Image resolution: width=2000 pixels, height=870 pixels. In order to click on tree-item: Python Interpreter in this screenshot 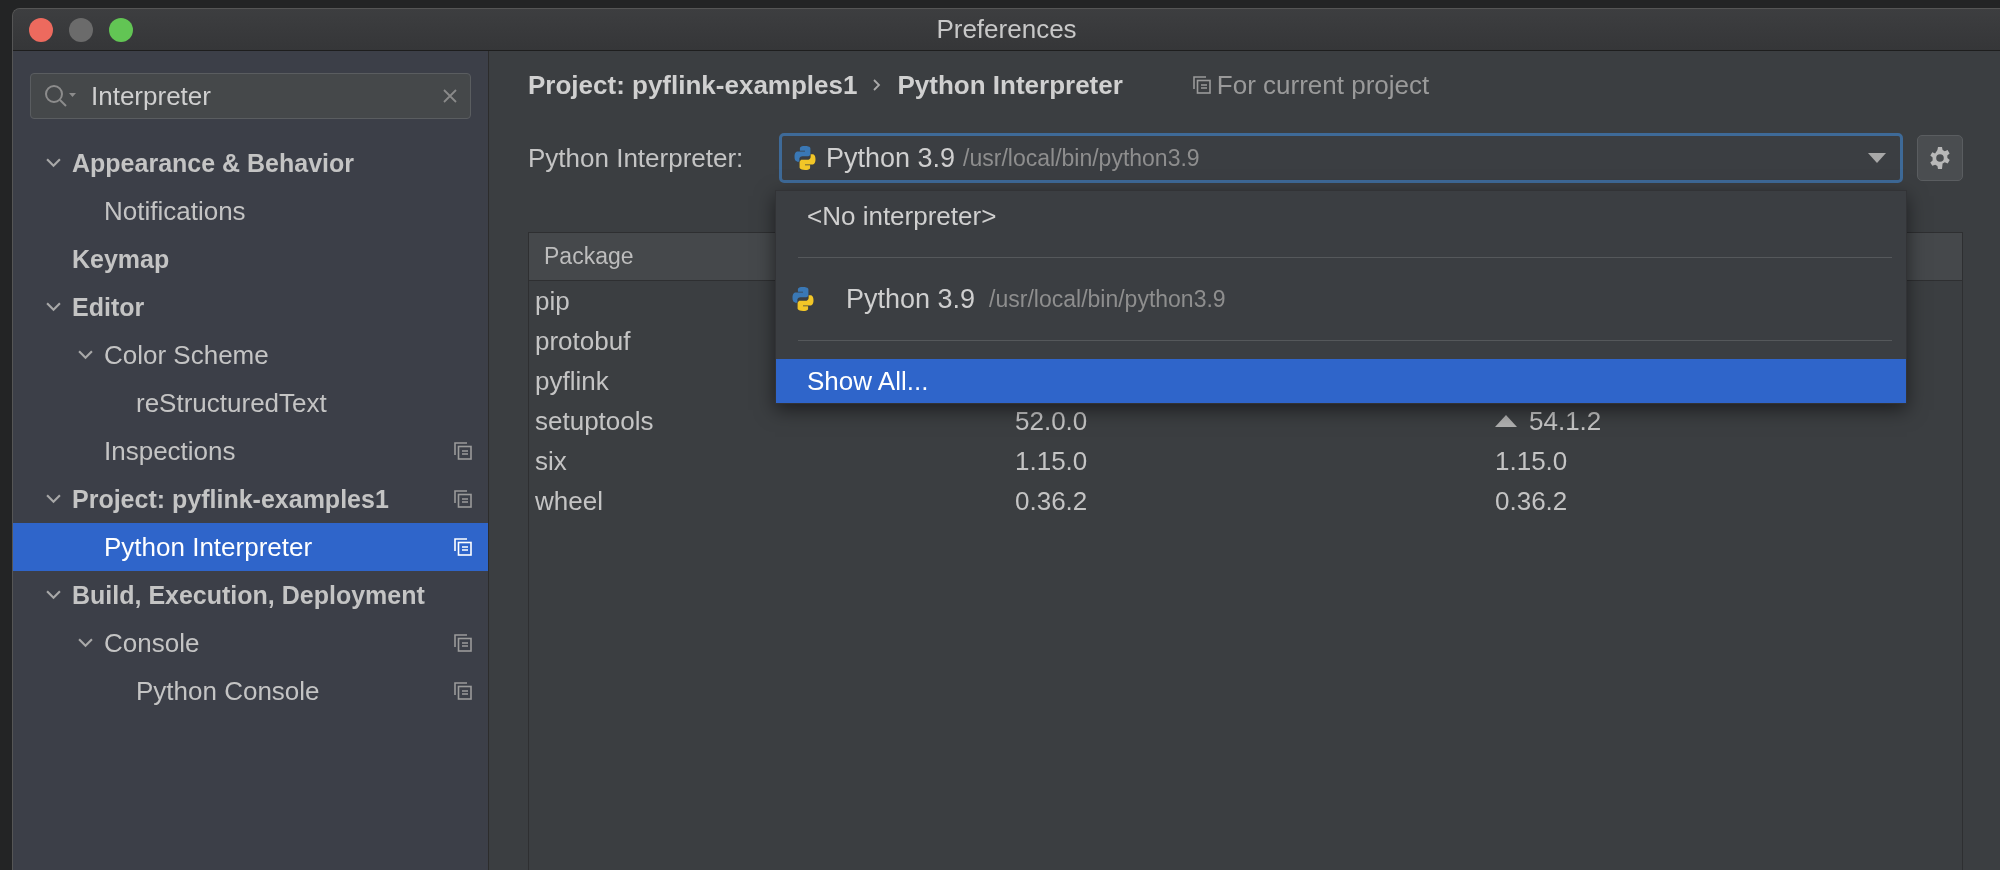, I will do `click(250, 547)`.